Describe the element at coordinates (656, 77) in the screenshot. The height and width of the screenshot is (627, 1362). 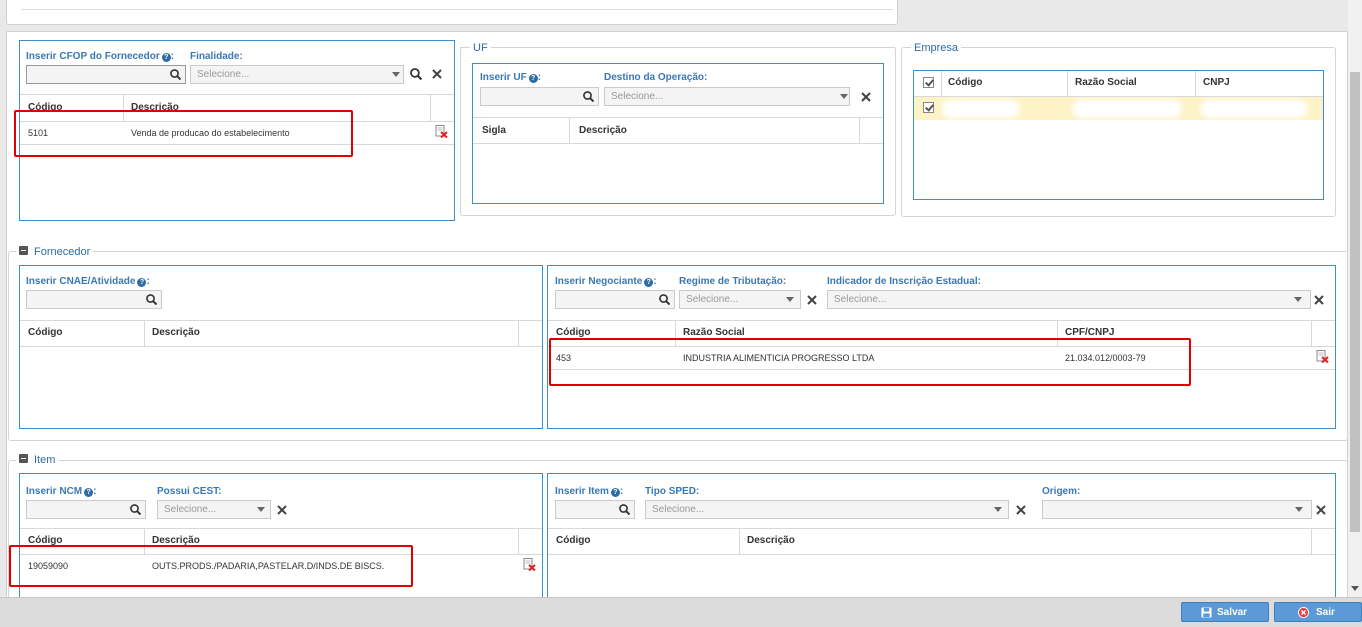
I see `uf-destino-label: Destino da Operação:` at that location.